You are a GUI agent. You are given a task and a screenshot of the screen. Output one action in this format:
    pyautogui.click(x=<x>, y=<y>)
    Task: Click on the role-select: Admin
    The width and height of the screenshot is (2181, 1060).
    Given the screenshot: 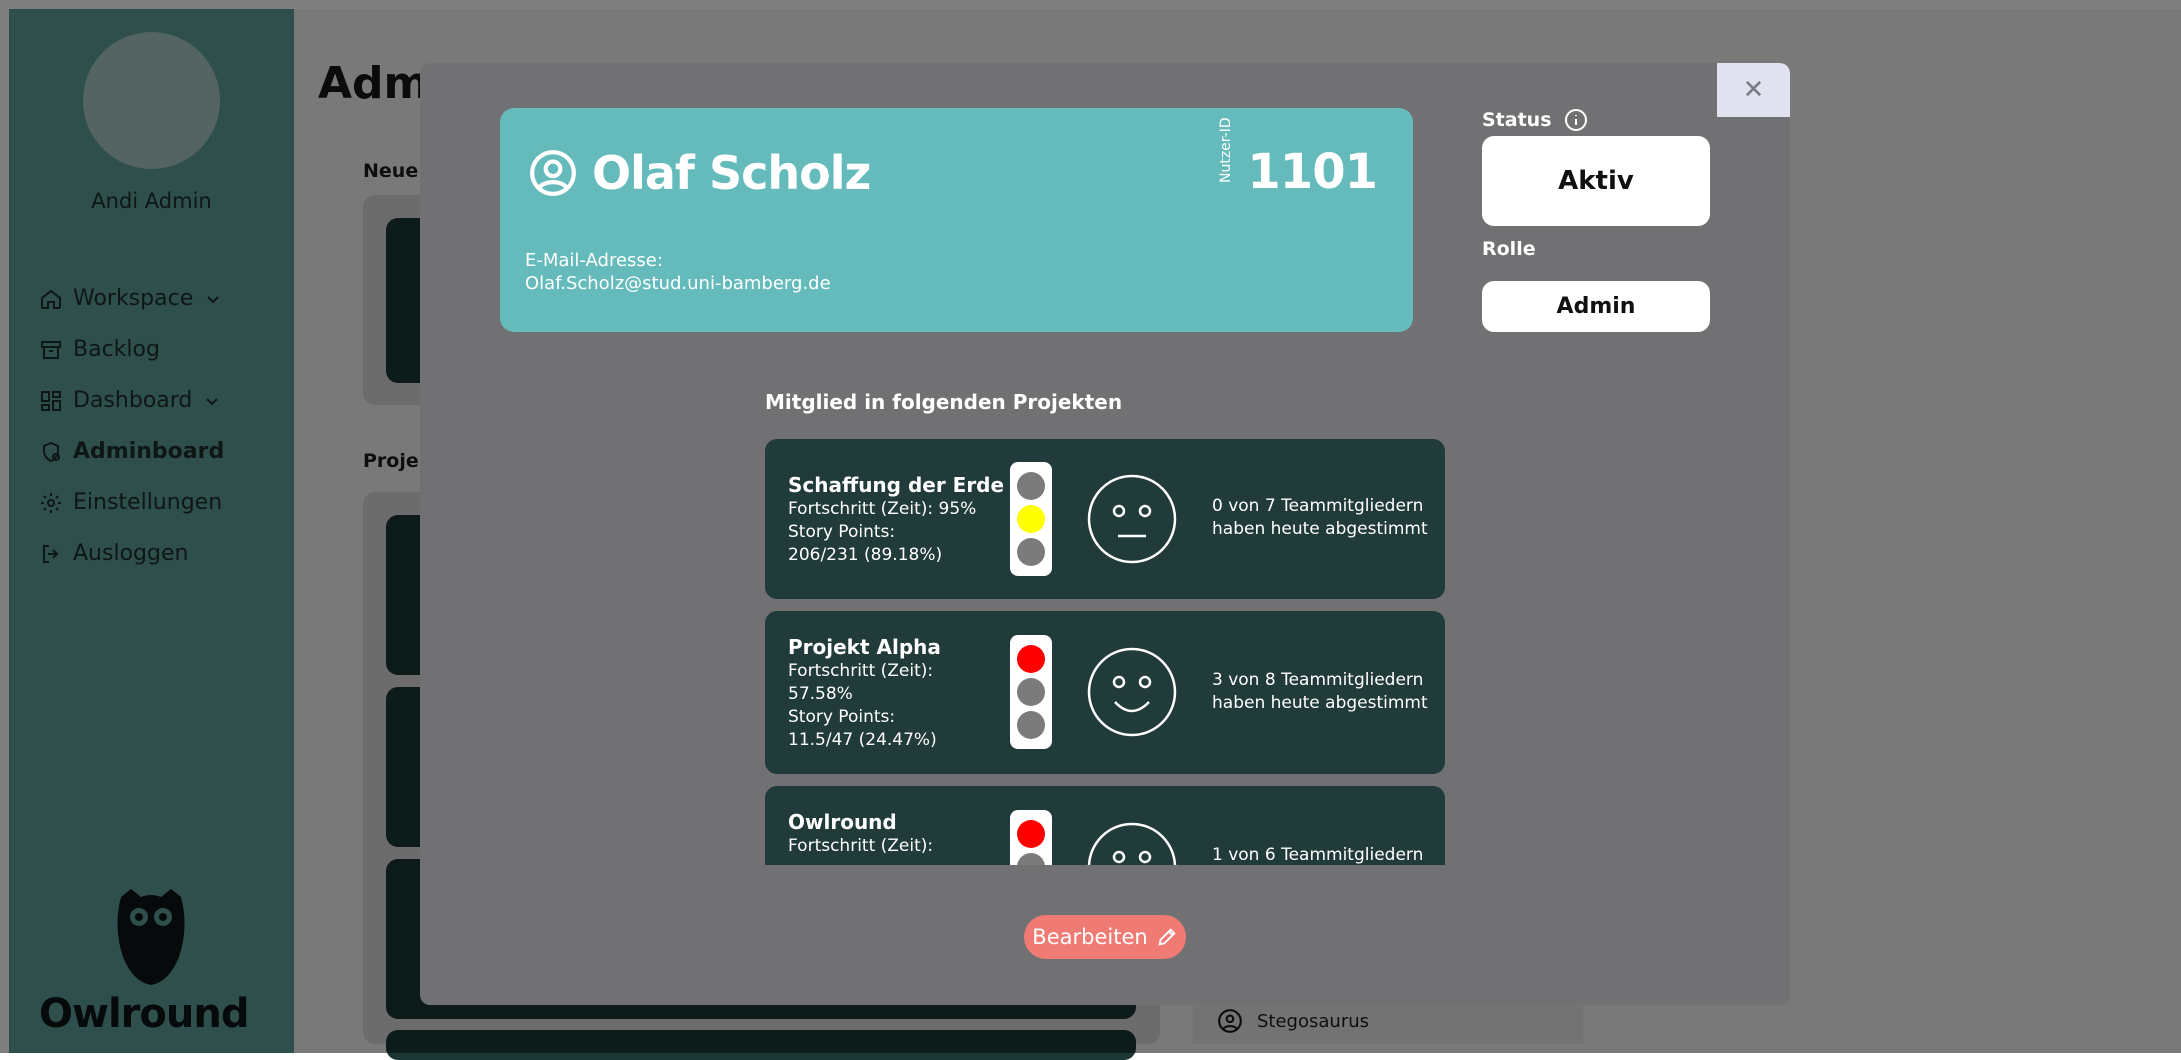 What is the action you would take?
    pyautogui.click(x=1596, y=306)
    